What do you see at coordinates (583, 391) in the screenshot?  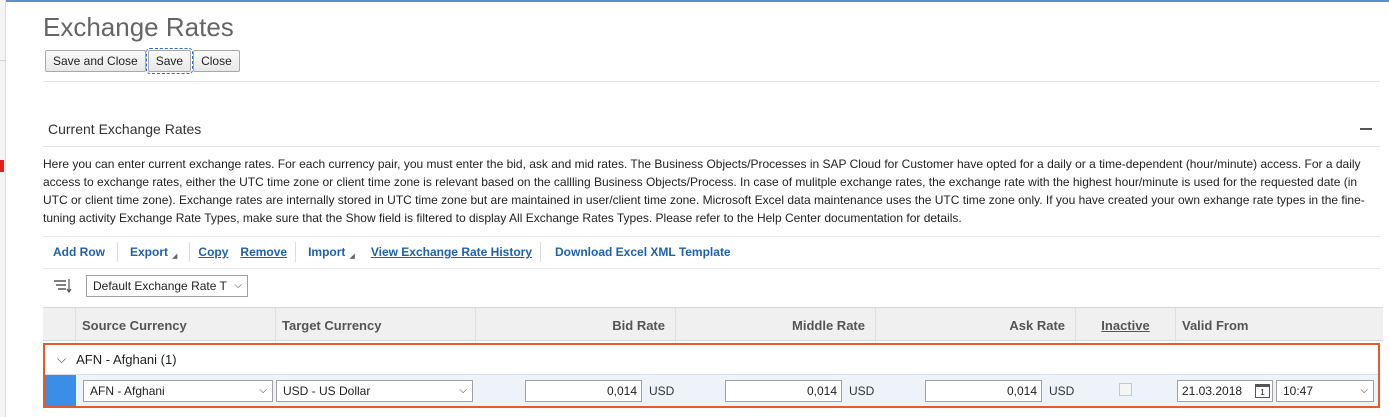 I see `bid-rate-input: 0,014` at bounding box center [583, 391].